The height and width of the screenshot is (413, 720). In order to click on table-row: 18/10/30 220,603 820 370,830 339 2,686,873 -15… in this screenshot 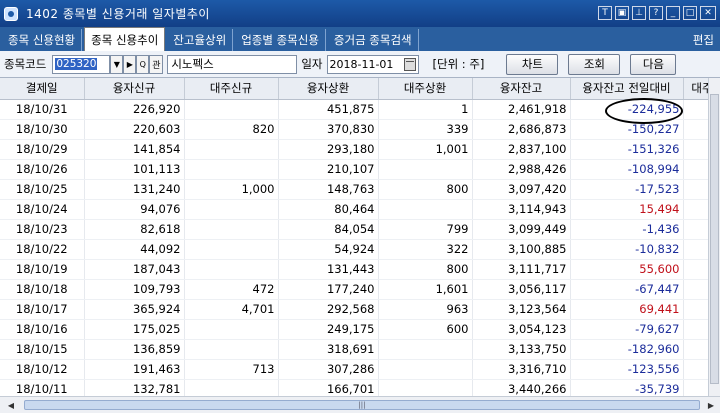, I will do `click(354, 129)`.